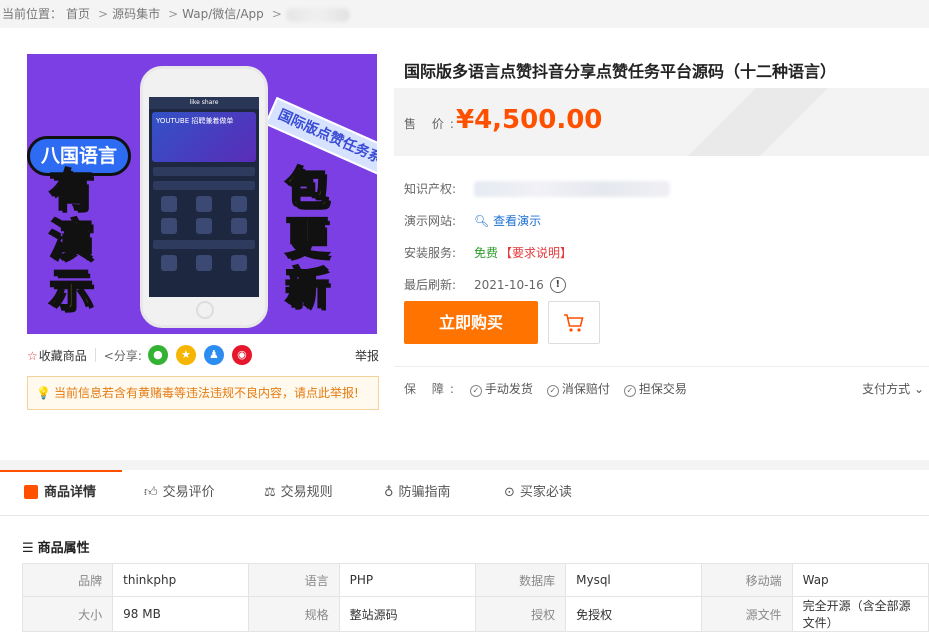 This screenshot has width=929, height=636. I want to click on tab-reviews: 👍︎ 交易评价, so click(179, 493).